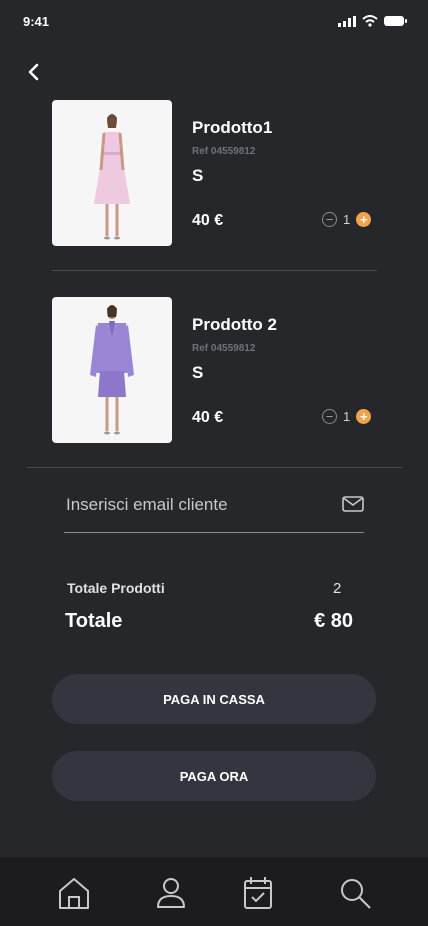 The width and height of the screenshot is (428, 926). Describe the element at coordinates (74, 893) in the screenshot. I see `home-icon` at that location.